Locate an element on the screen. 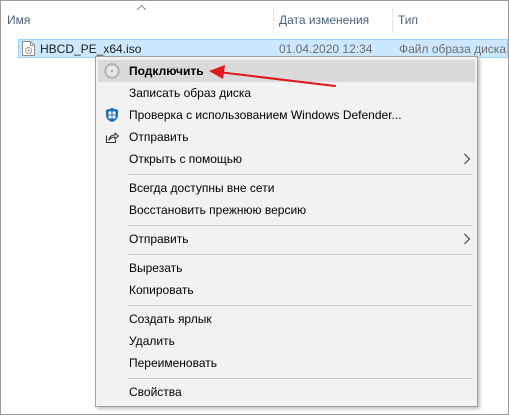 The width and height of the screenshot is (509, 415). windows-defender-icon is located at coordinates (112, 115).